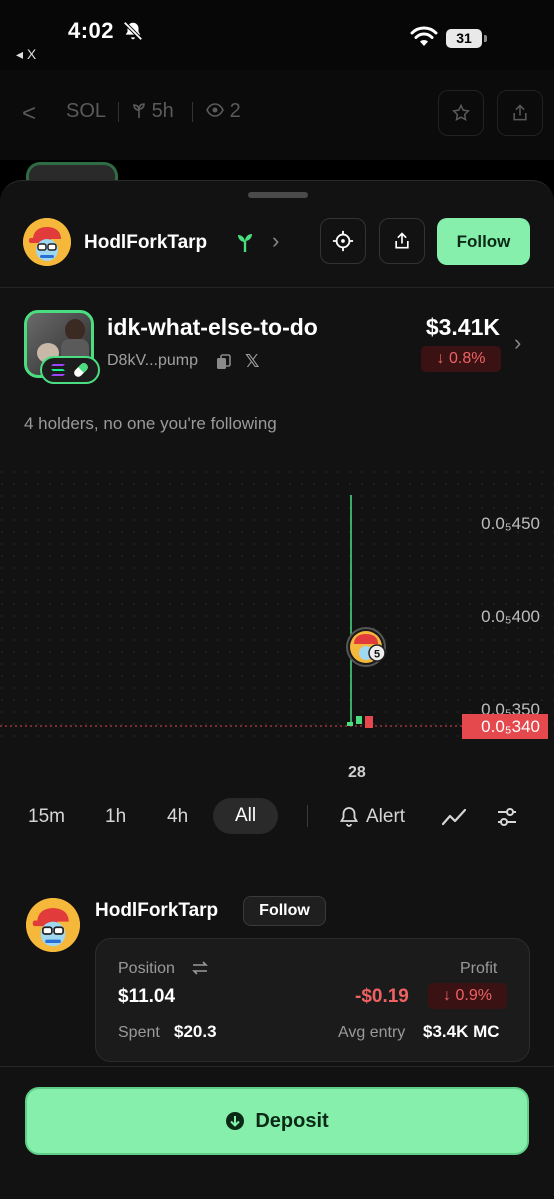  I want to click on arrow-down-circle-icon, so click(235, 1121).